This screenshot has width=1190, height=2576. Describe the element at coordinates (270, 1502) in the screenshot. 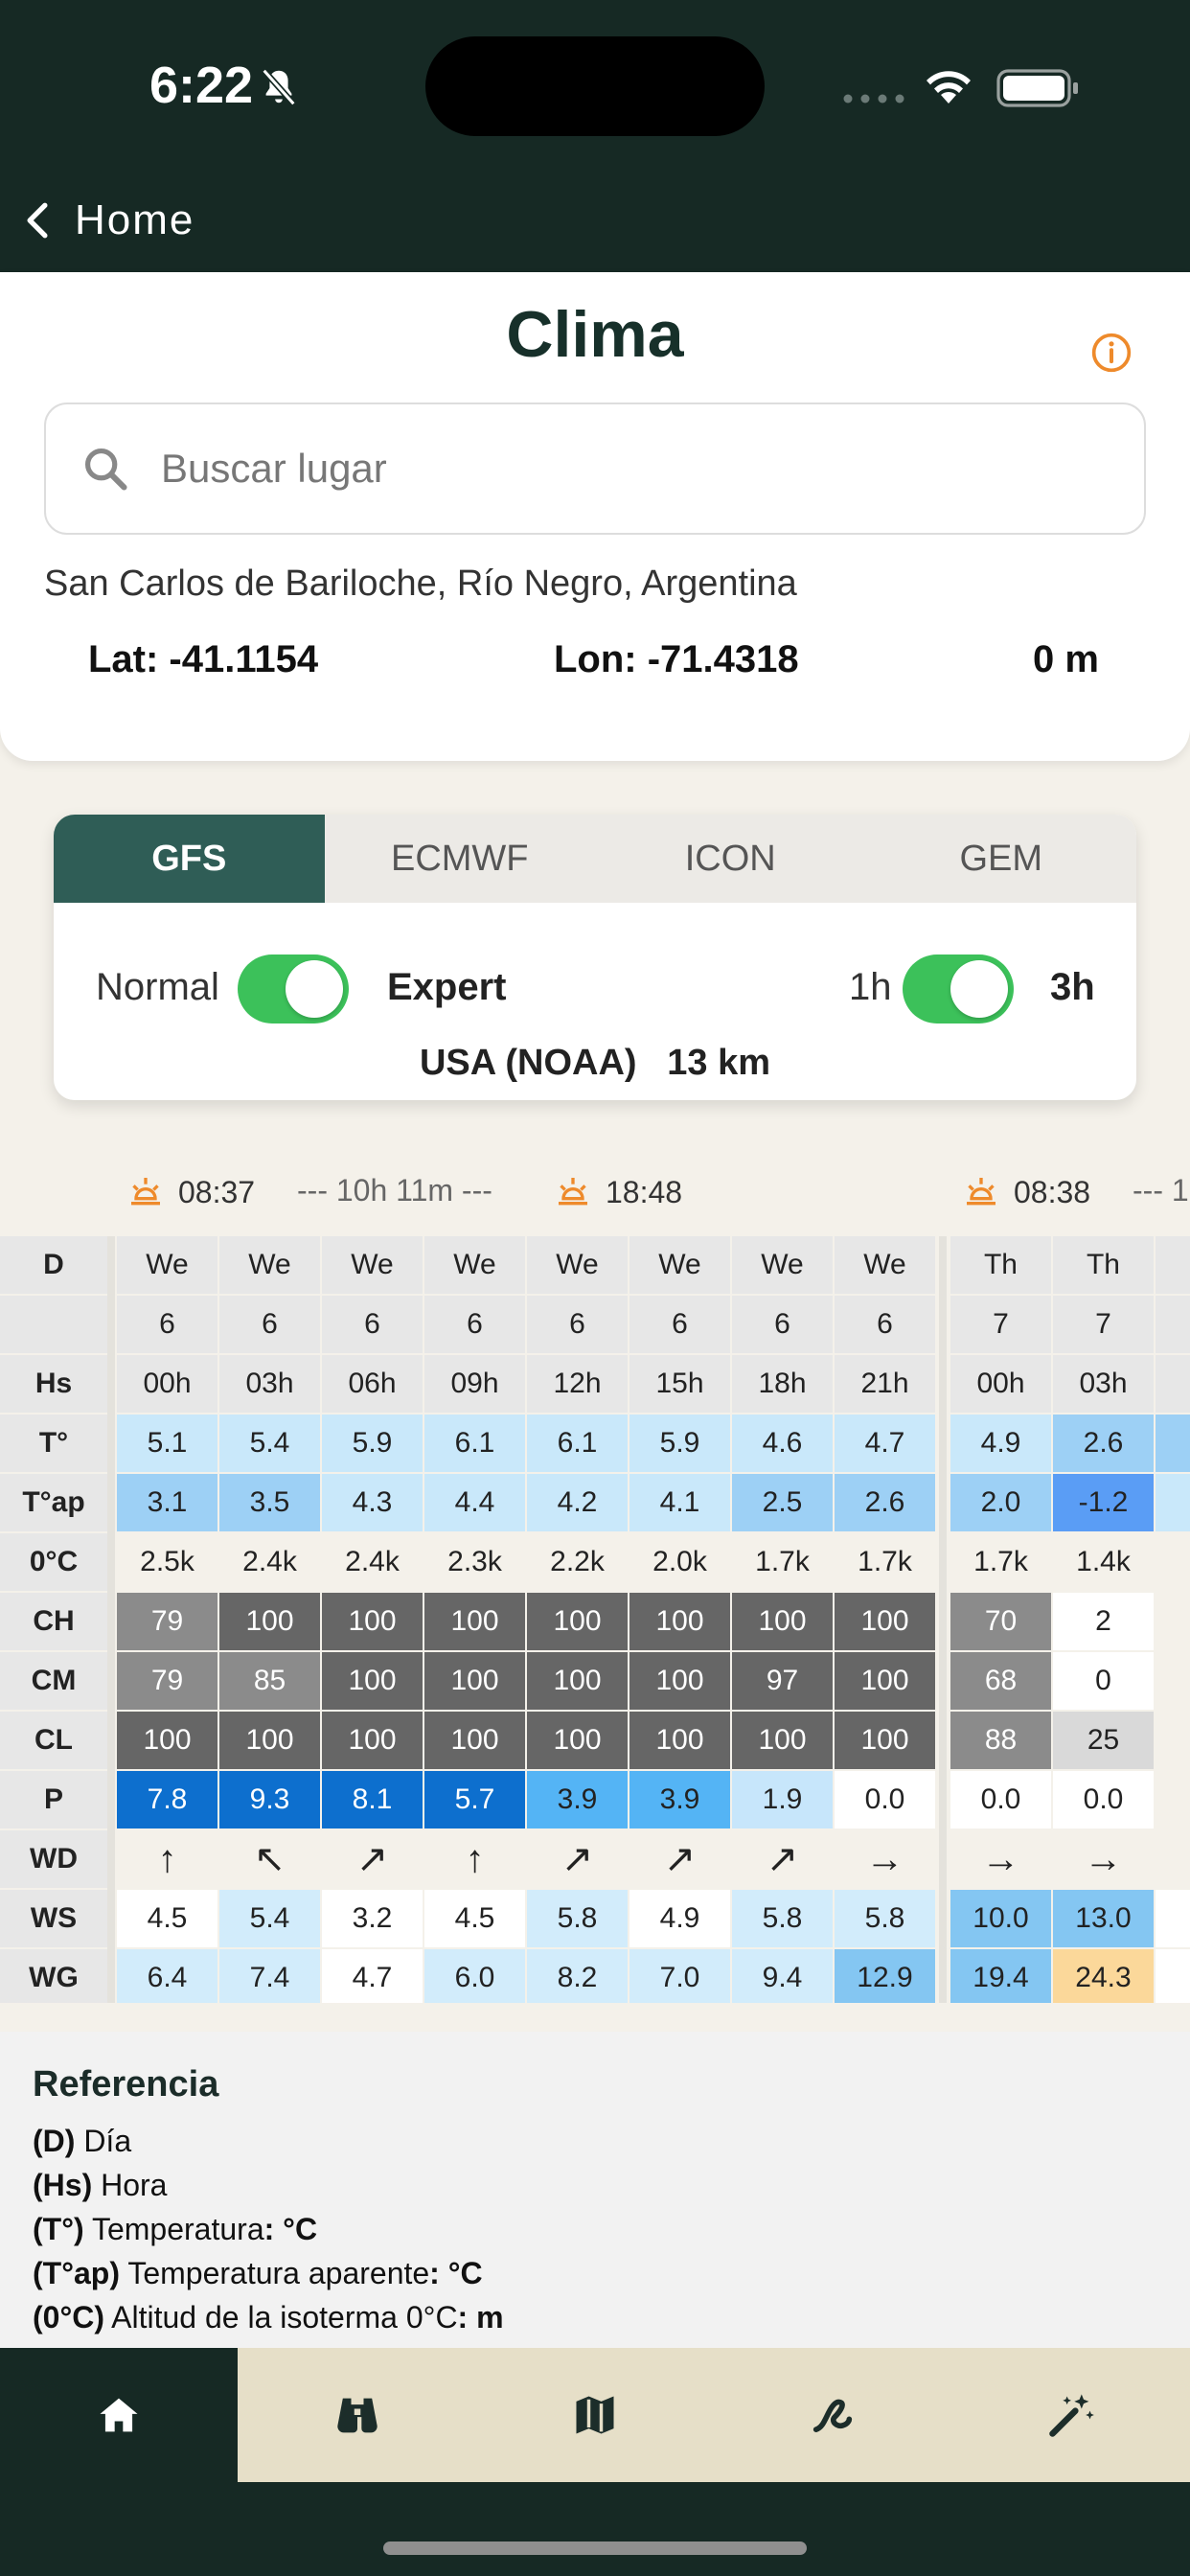

I see `forecast-cell: 3.5` at that location.